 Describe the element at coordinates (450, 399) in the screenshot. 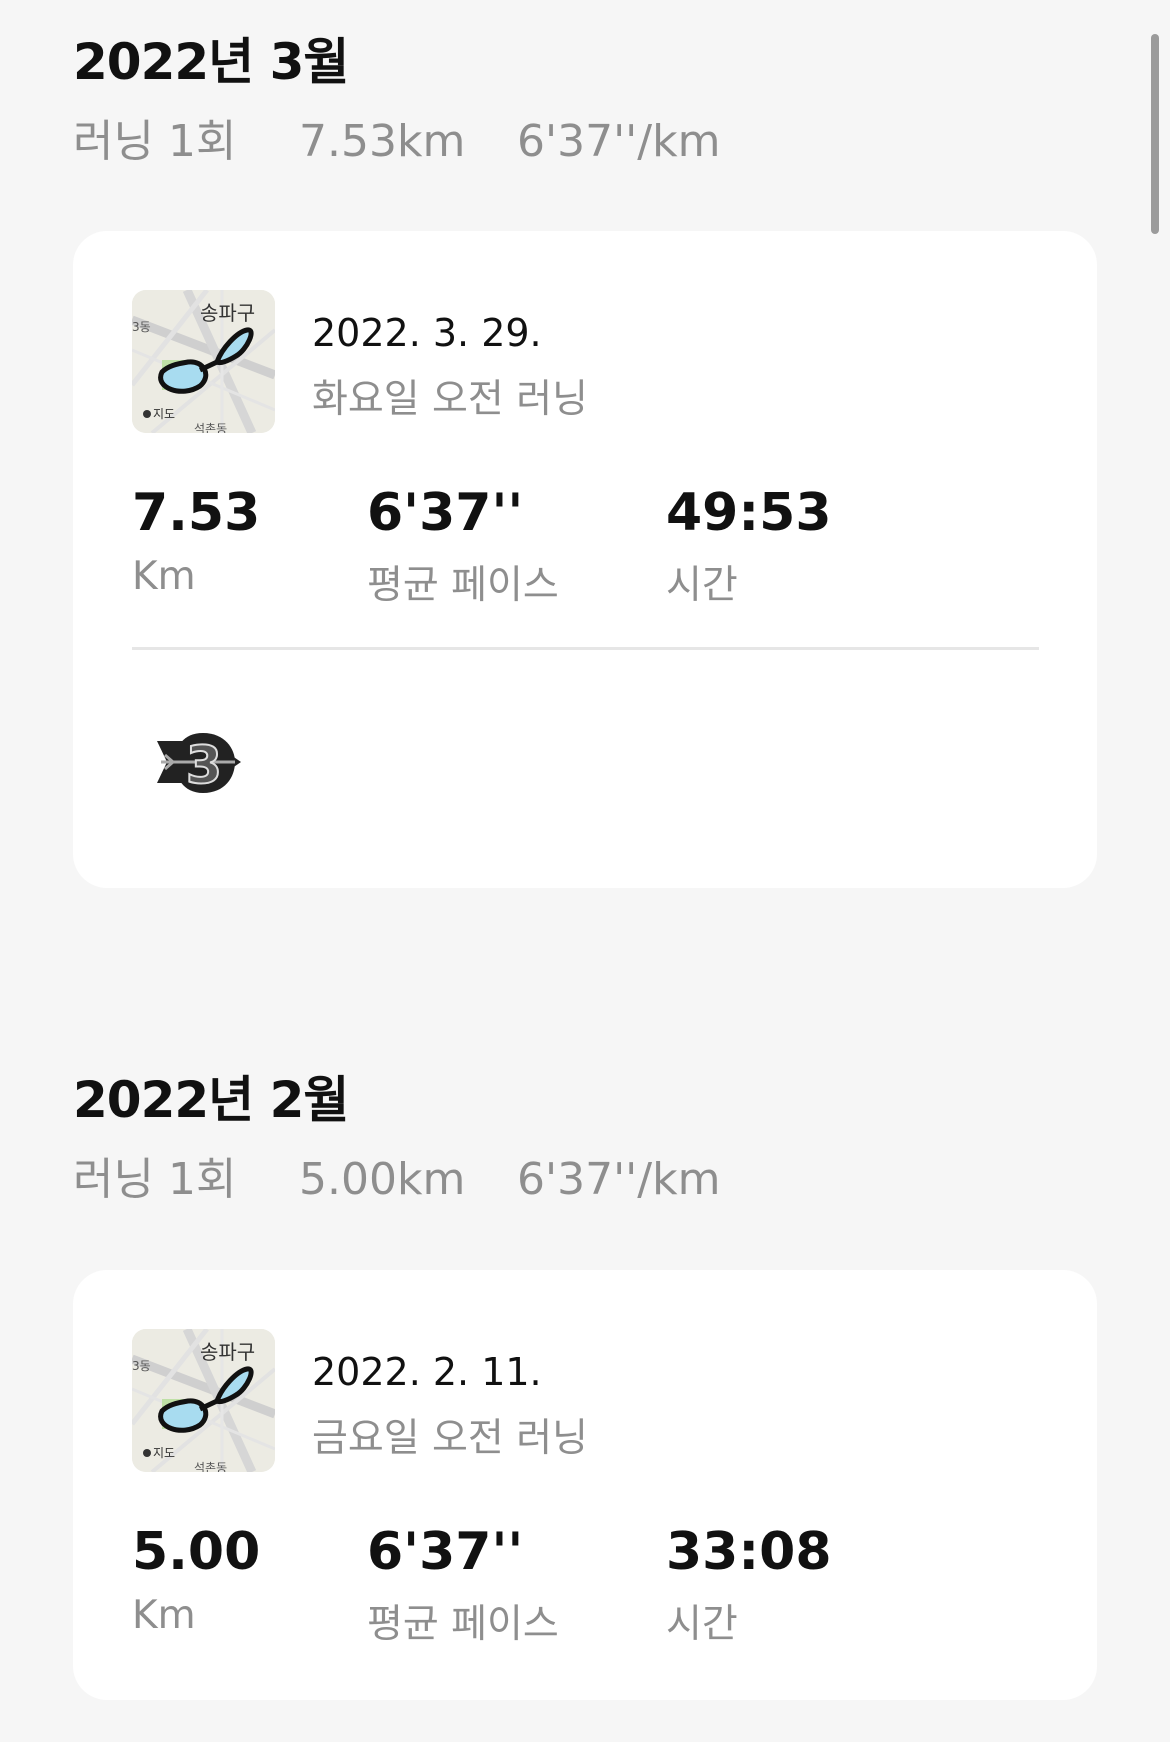

I see `run-name: 화요일 오전 러닝` at that location.